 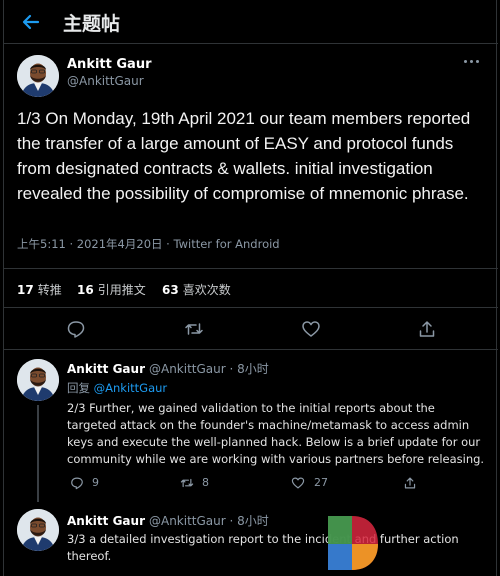 What do you see at coordinates (38, 453) in the screenshot?
I see `thread-connector` at bounding box center [38, 453].